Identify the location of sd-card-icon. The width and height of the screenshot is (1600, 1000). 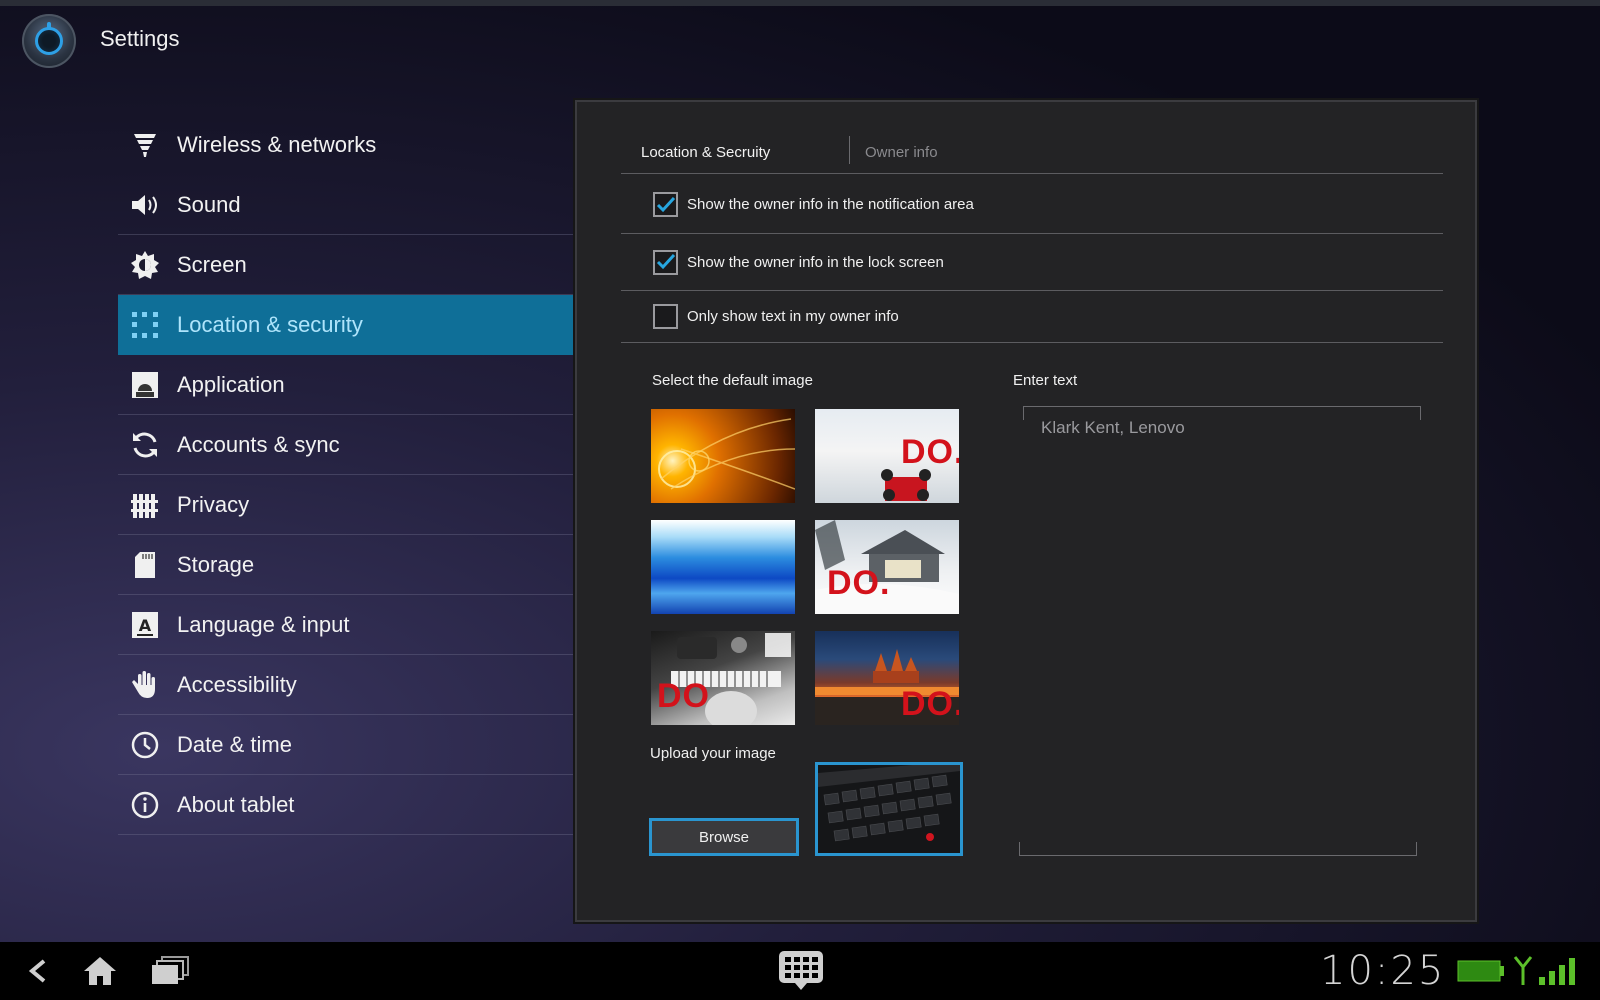
(145, 565).